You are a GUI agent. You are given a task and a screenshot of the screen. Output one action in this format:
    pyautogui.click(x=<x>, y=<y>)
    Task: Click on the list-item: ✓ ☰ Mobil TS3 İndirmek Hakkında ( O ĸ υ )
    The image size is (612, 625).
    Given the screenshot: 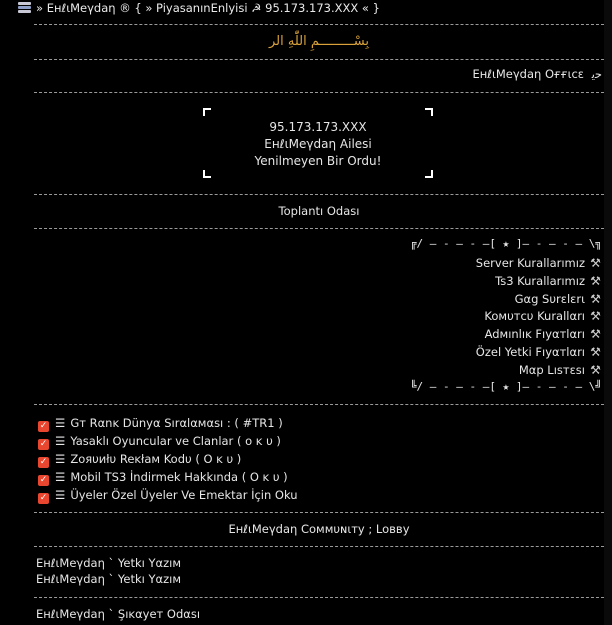 What is the action you would take?
    pyautogui.click(x=163, y=477)
    